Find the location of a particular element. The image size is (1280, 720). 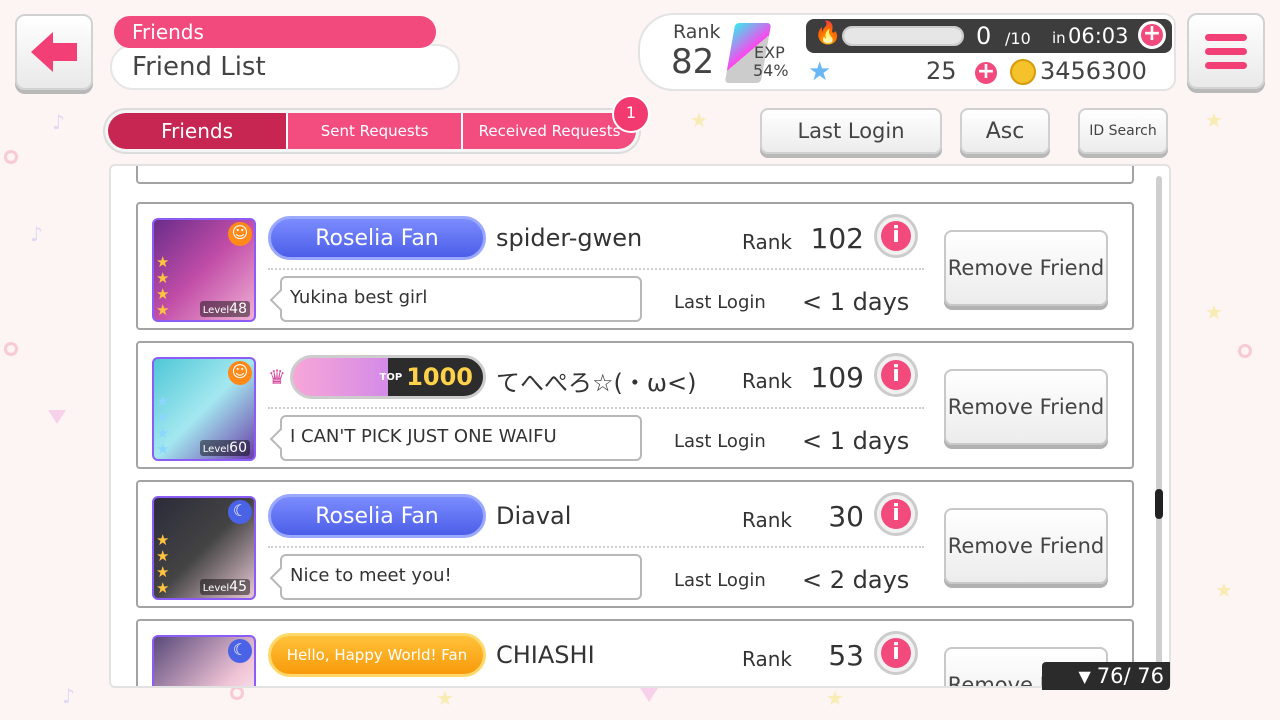

received-requests-badge: 1 is located at coordinates (631, 114).